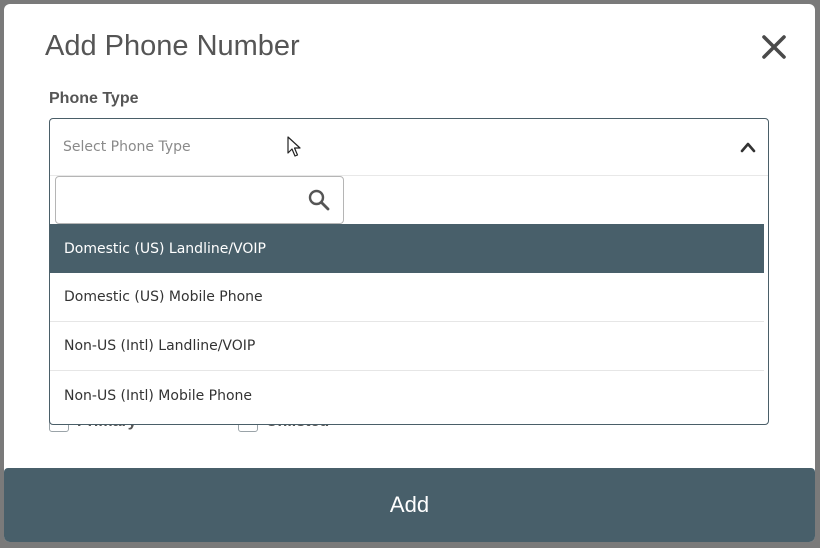 Image resolution: width=820 pixels, height=548 pixels. Describe the element at coordinates (294, 146) in the screenshot. I see `mouse-cursor-icon` at that location.